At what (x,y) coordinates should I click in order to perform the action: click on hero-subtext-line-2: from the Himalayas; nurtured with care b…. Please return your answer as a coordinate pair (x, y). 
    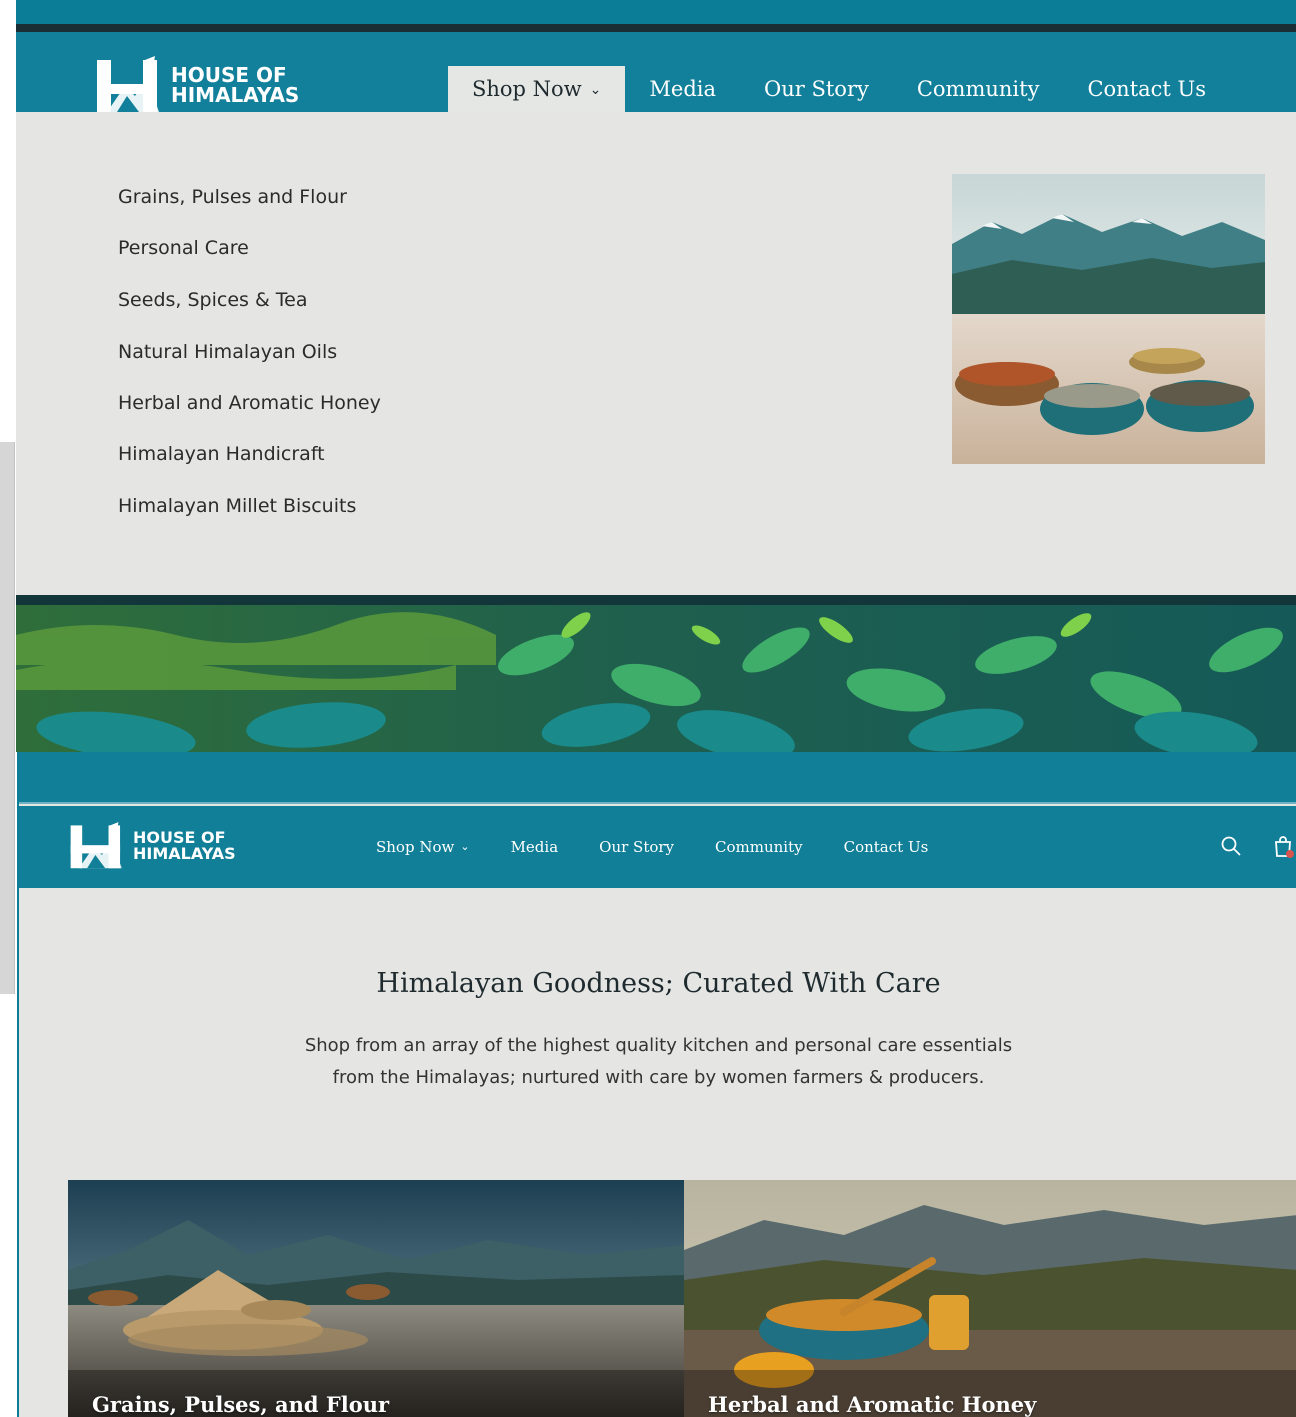
    Looking at the image, I should click on (658, 1077).